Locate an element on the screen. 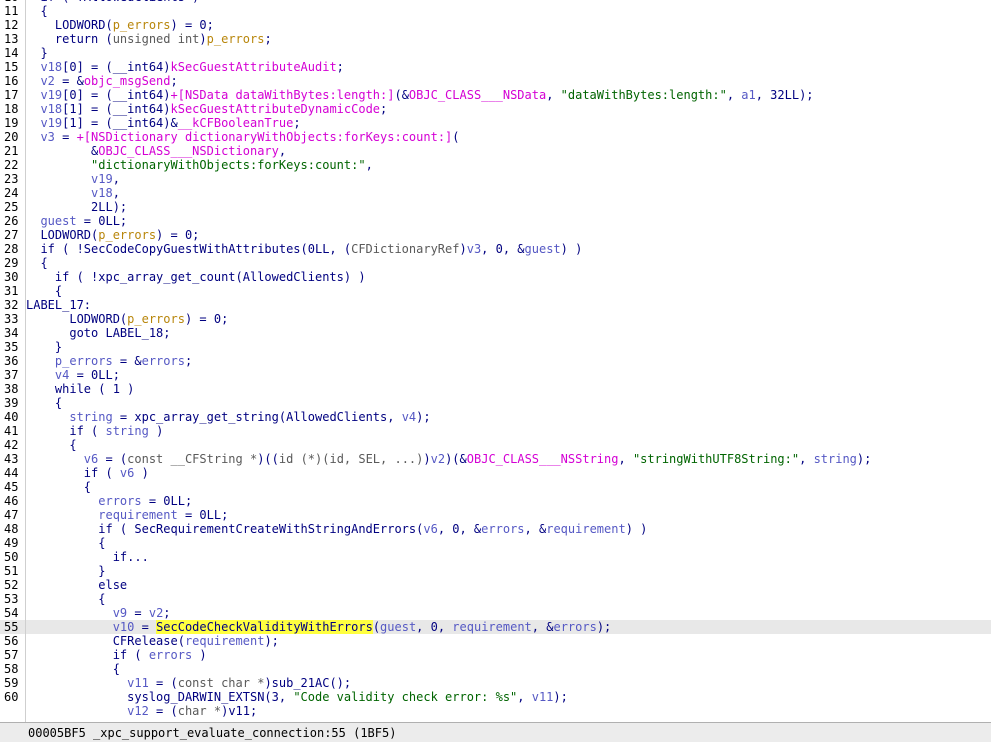 This screenshot has width=991, height=742. code-line: 49 { is located at coordinates (495, 543).